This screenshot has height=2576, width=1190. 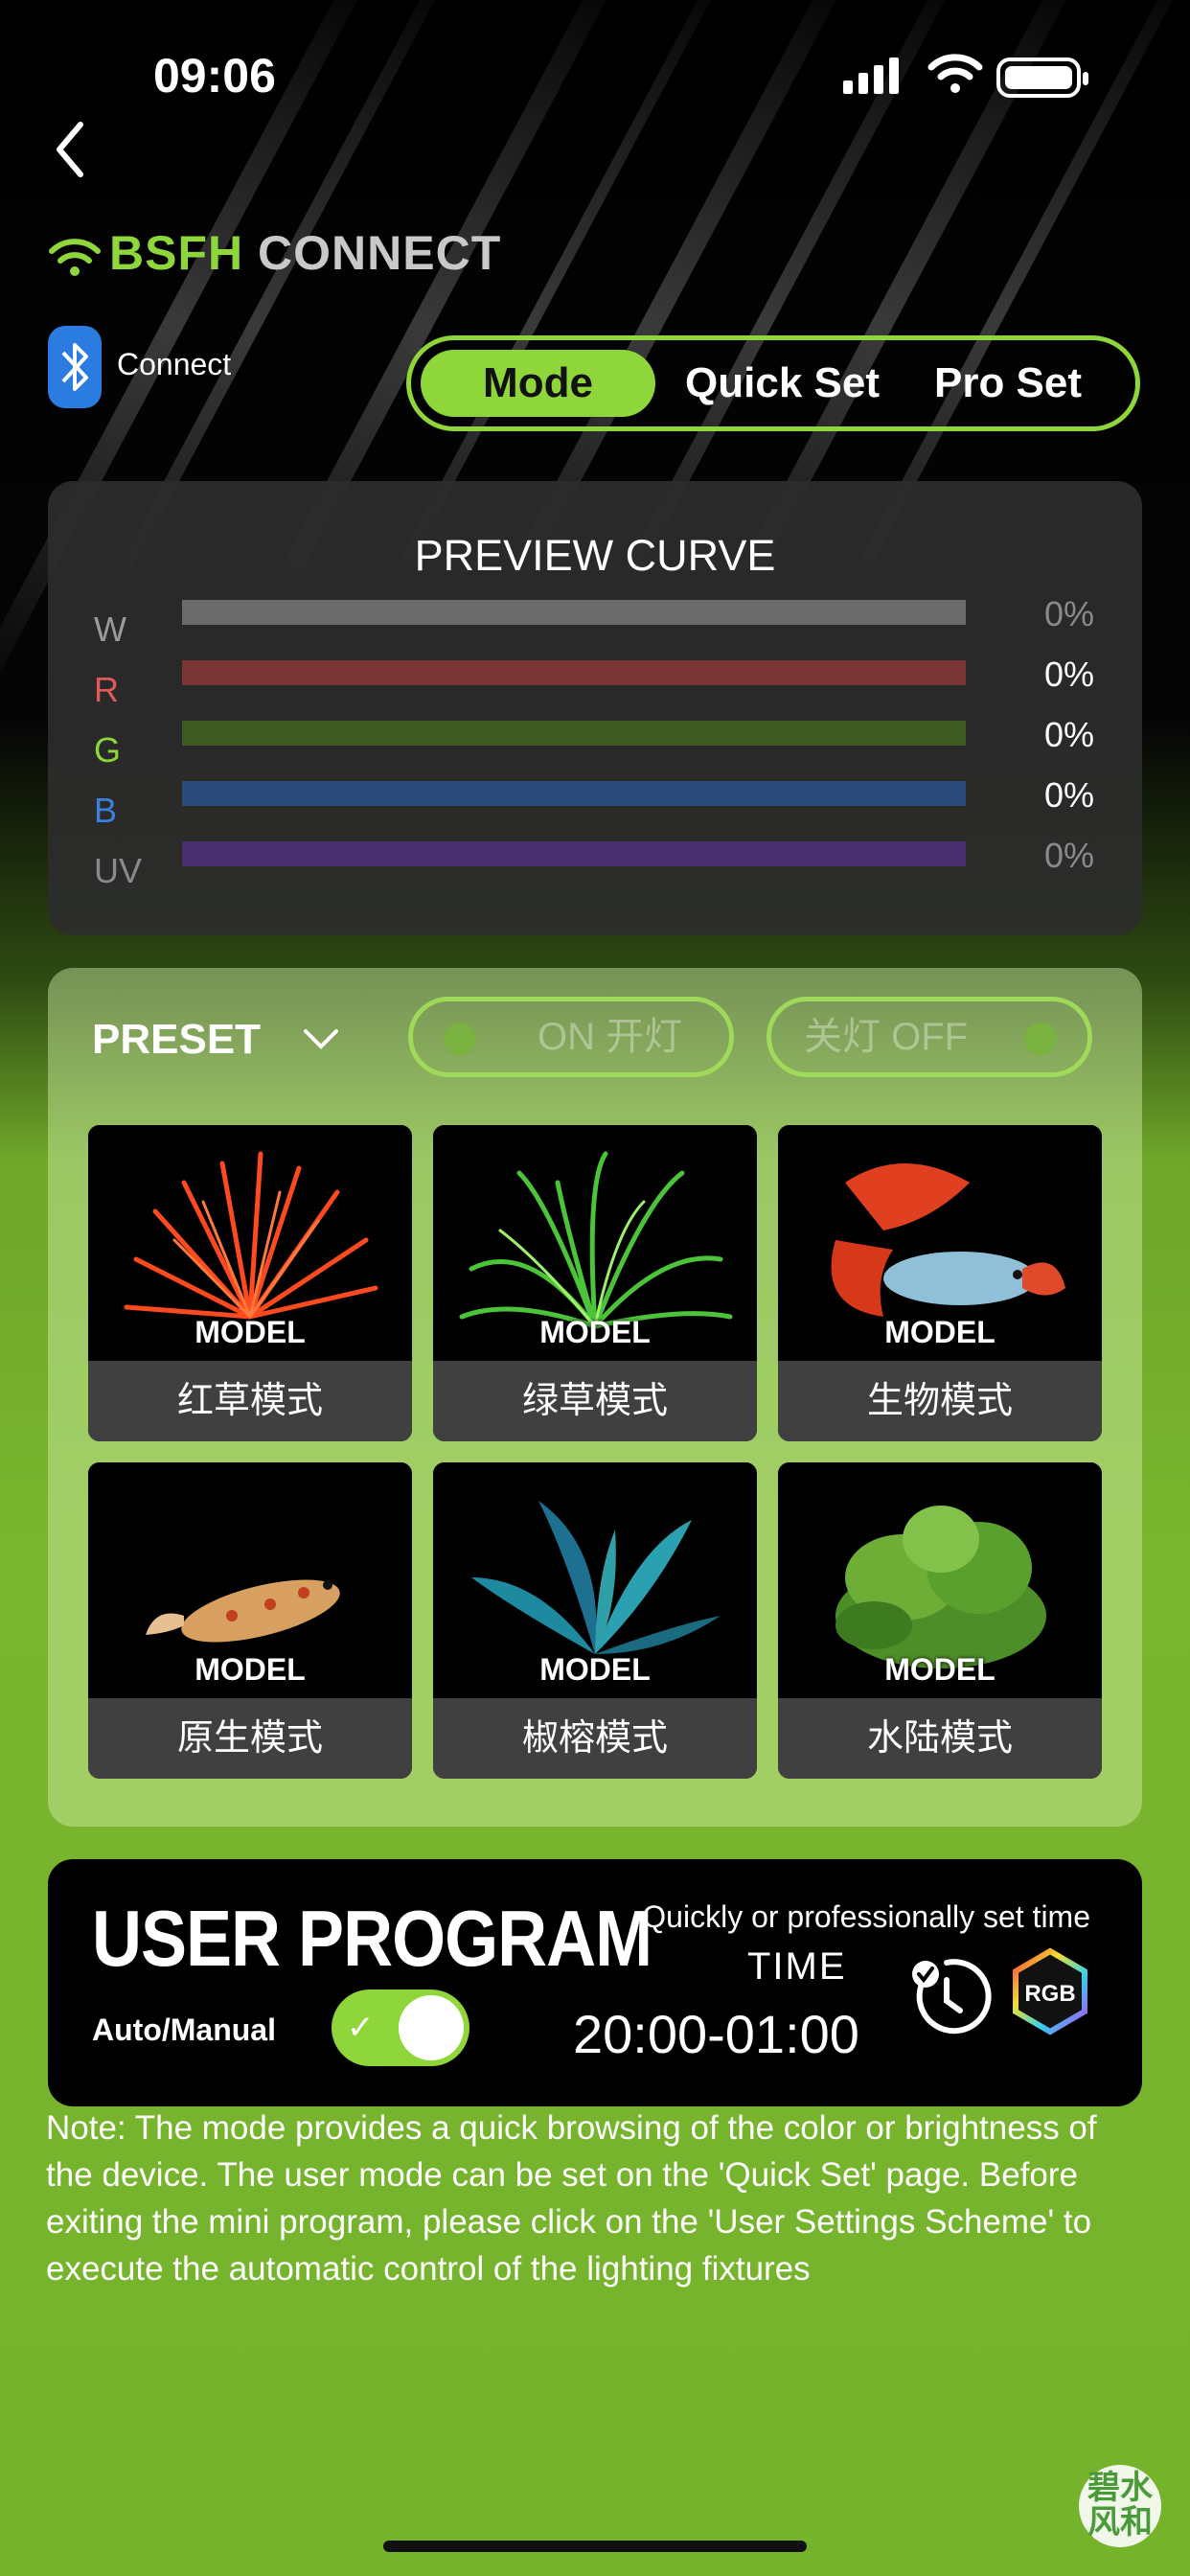 I want to click on status-time: 09:06, so click(x=214, y=76).